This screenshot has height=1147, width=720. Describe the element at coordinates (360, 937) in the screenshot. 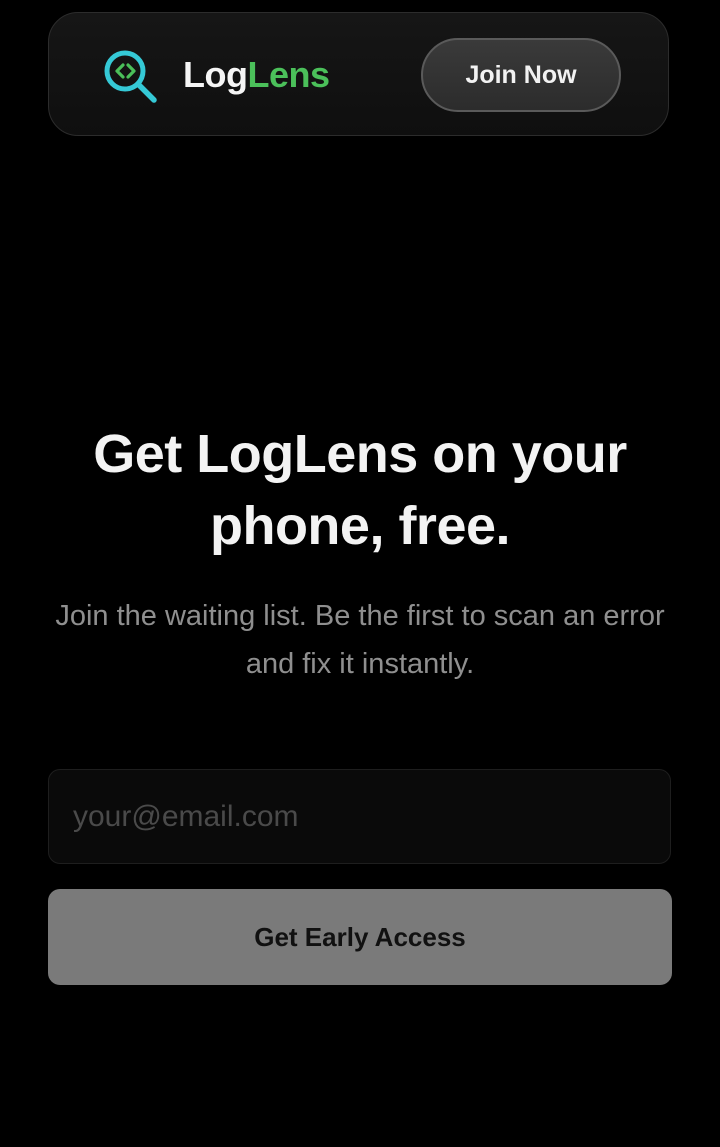

I see `get-early-access-button: Get Early Access` at that location.